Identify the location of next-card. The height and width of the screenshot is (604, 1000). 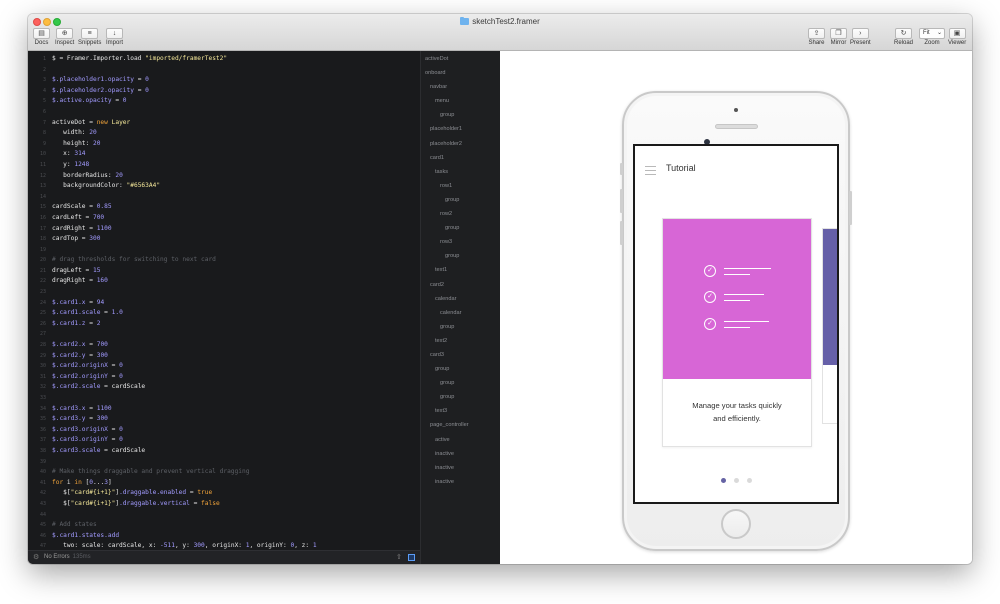
(829, 326).